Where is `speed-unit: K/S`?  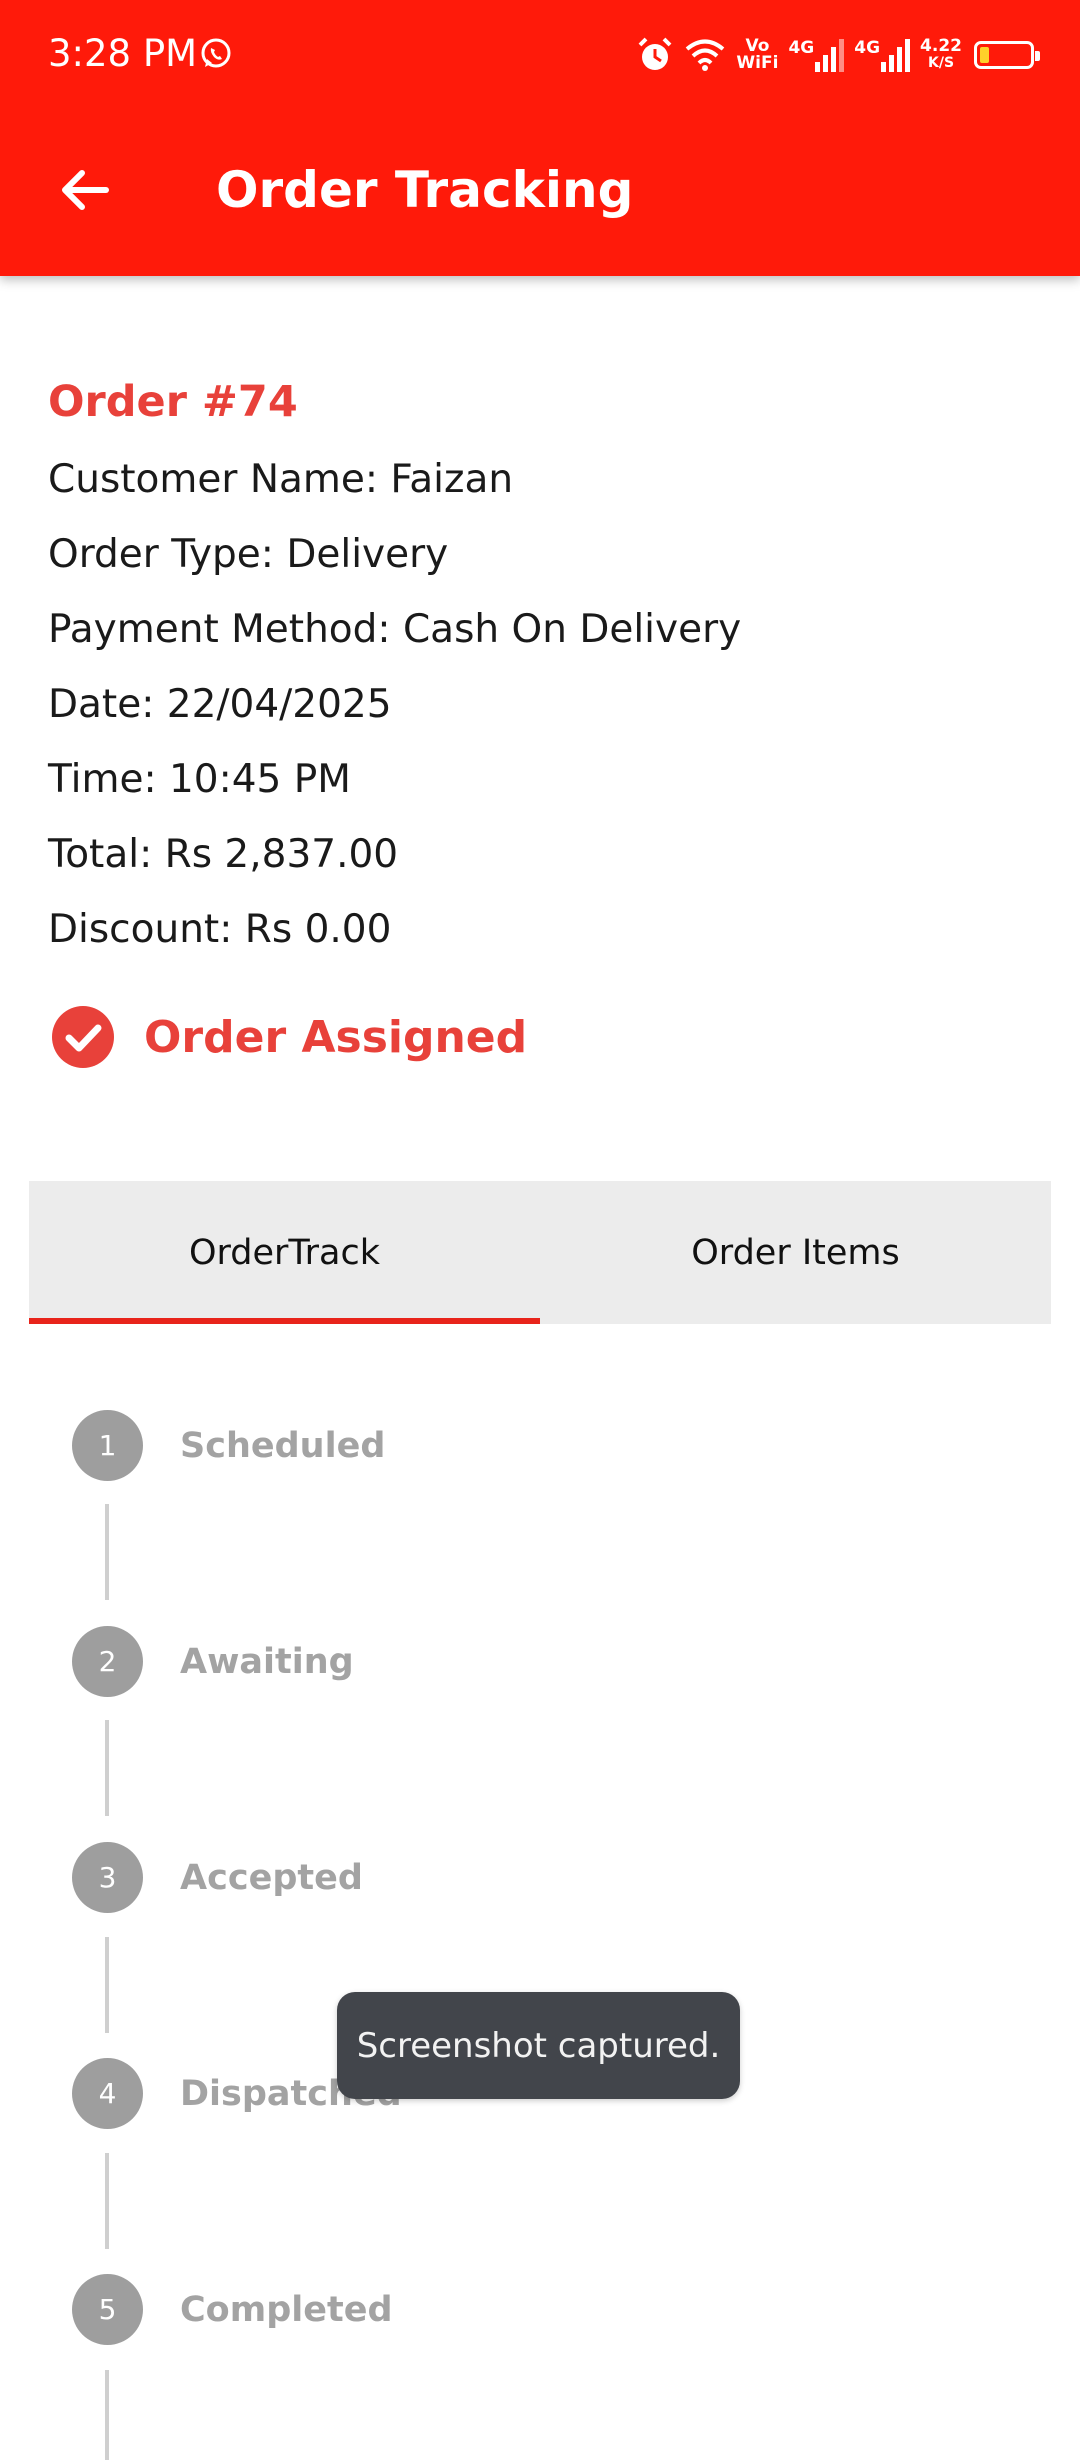
speed-unit: K/S is located at coordinates (941, 63).